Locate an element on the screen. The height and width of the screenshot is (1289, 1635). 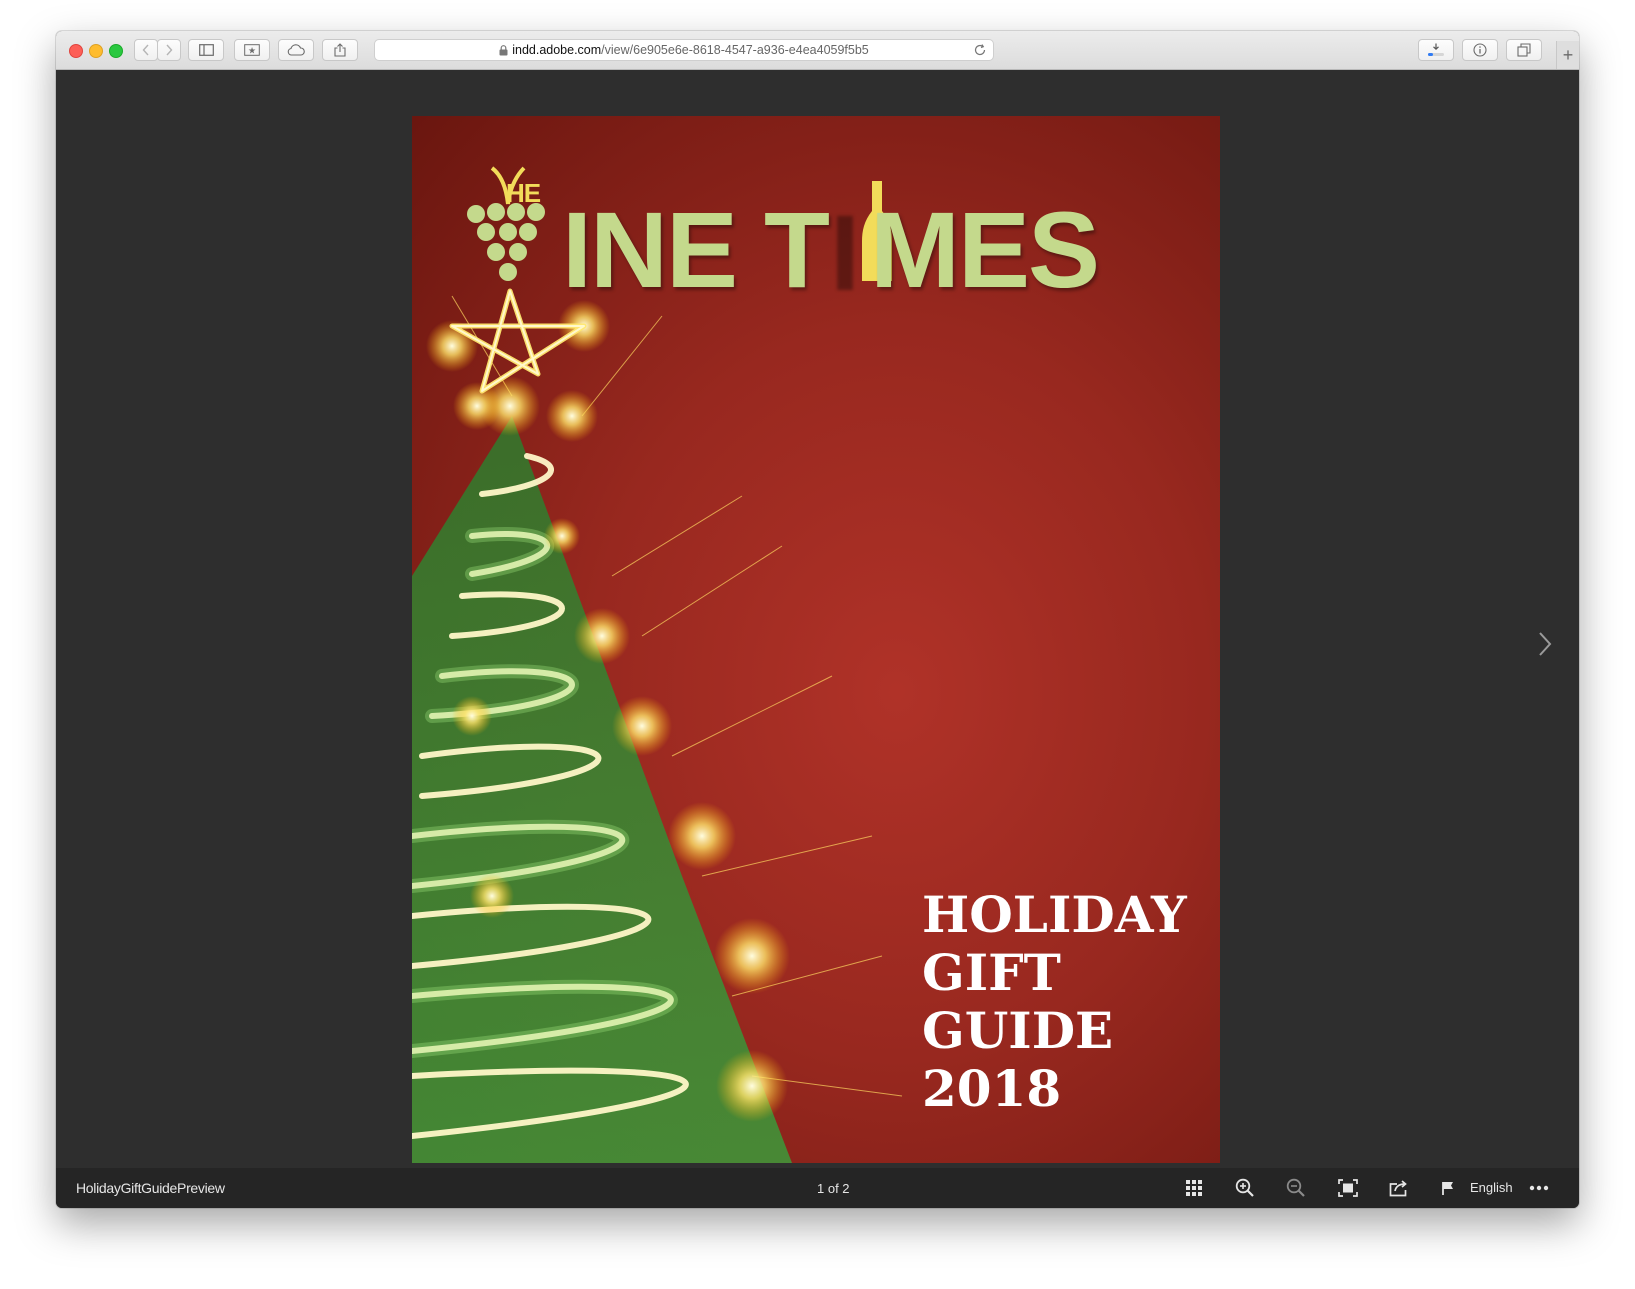
sidebar-button is located at coordinates (206, 50).